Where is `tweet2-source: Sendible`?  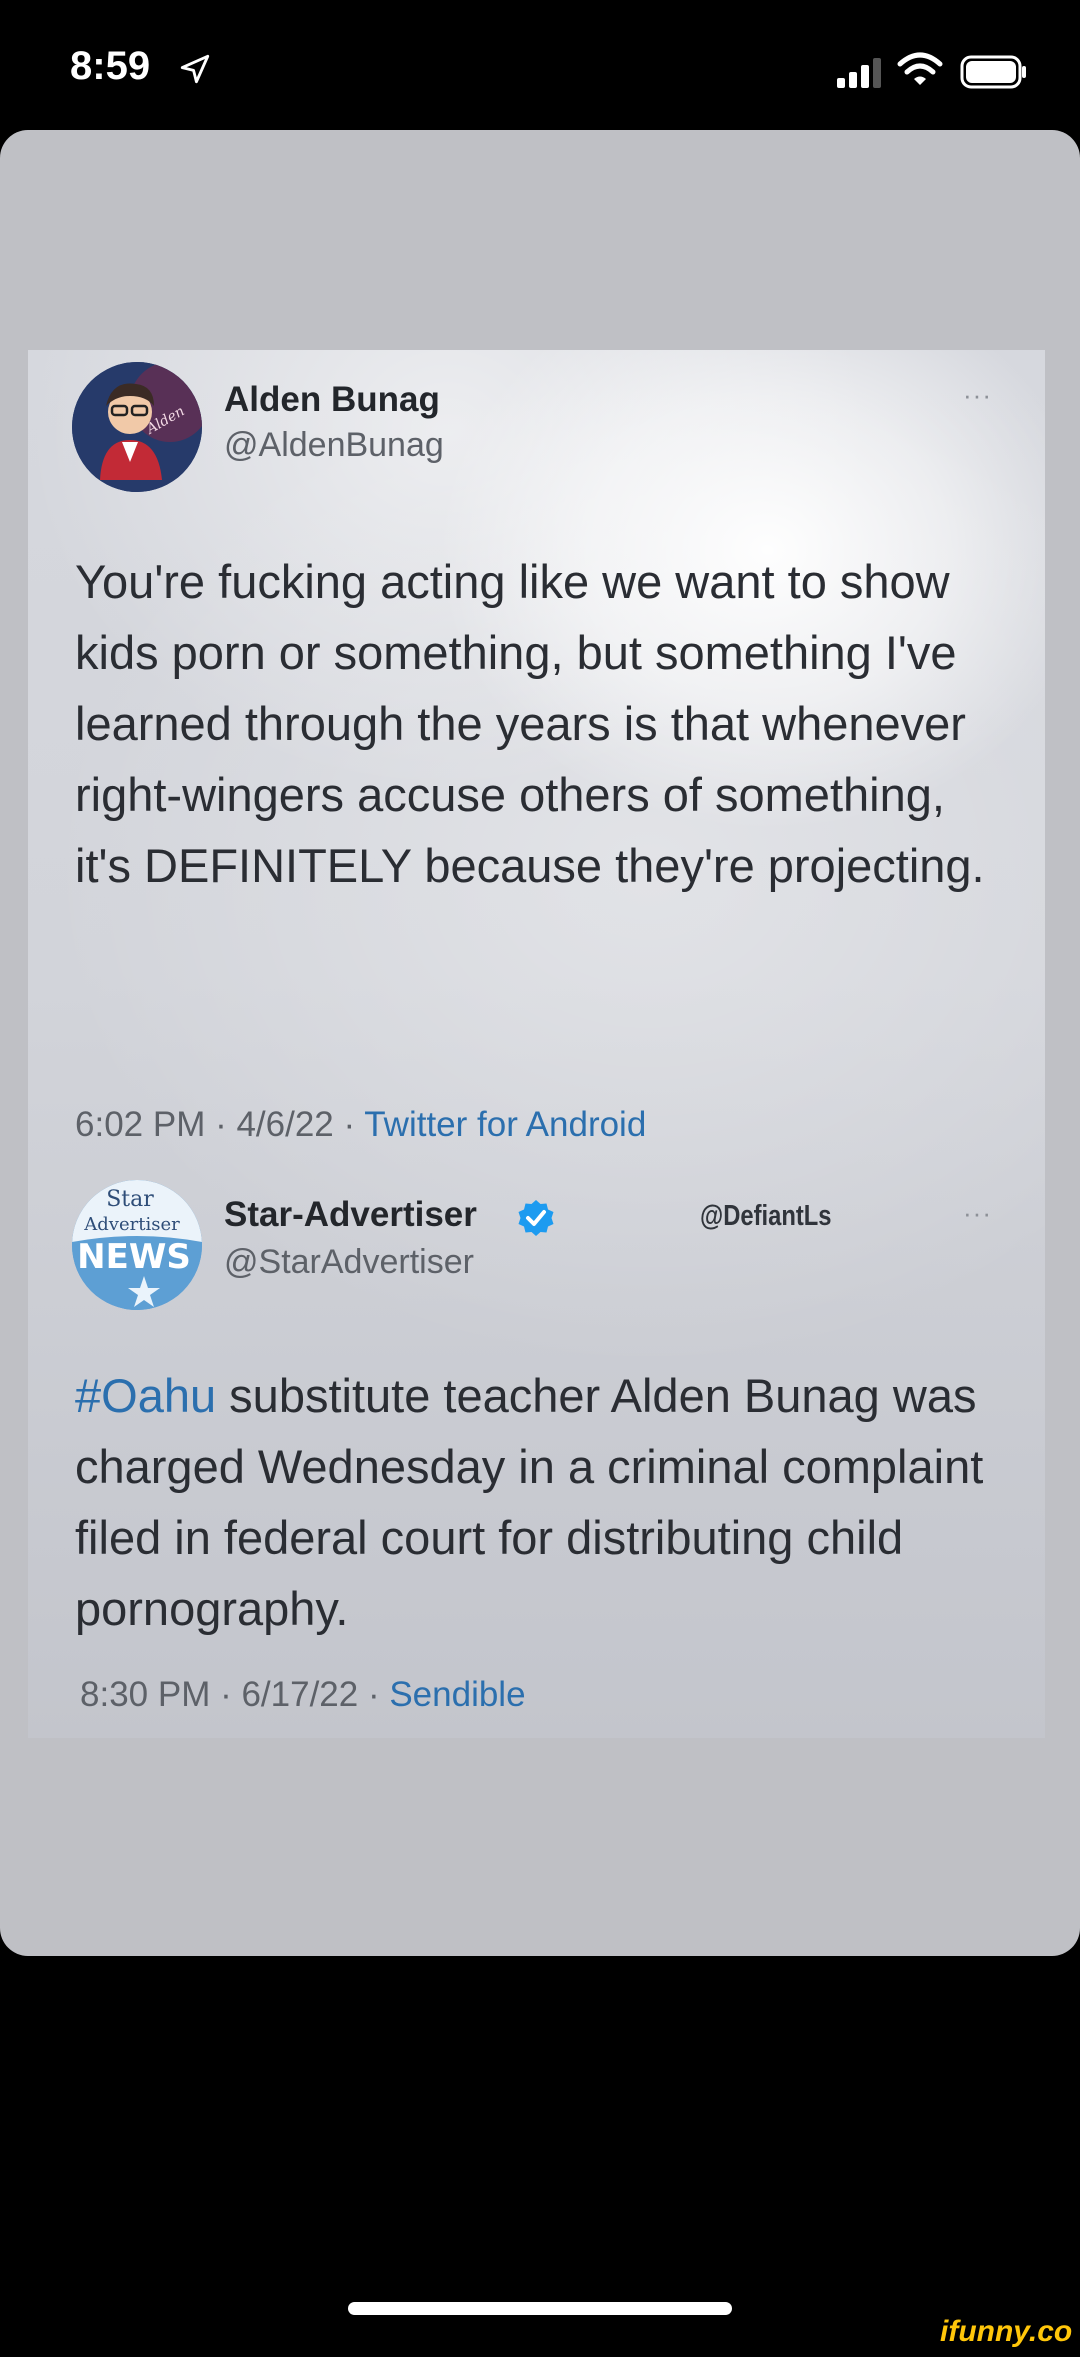
tweet2-source: Sendible is located at coordinates (457, 1694).